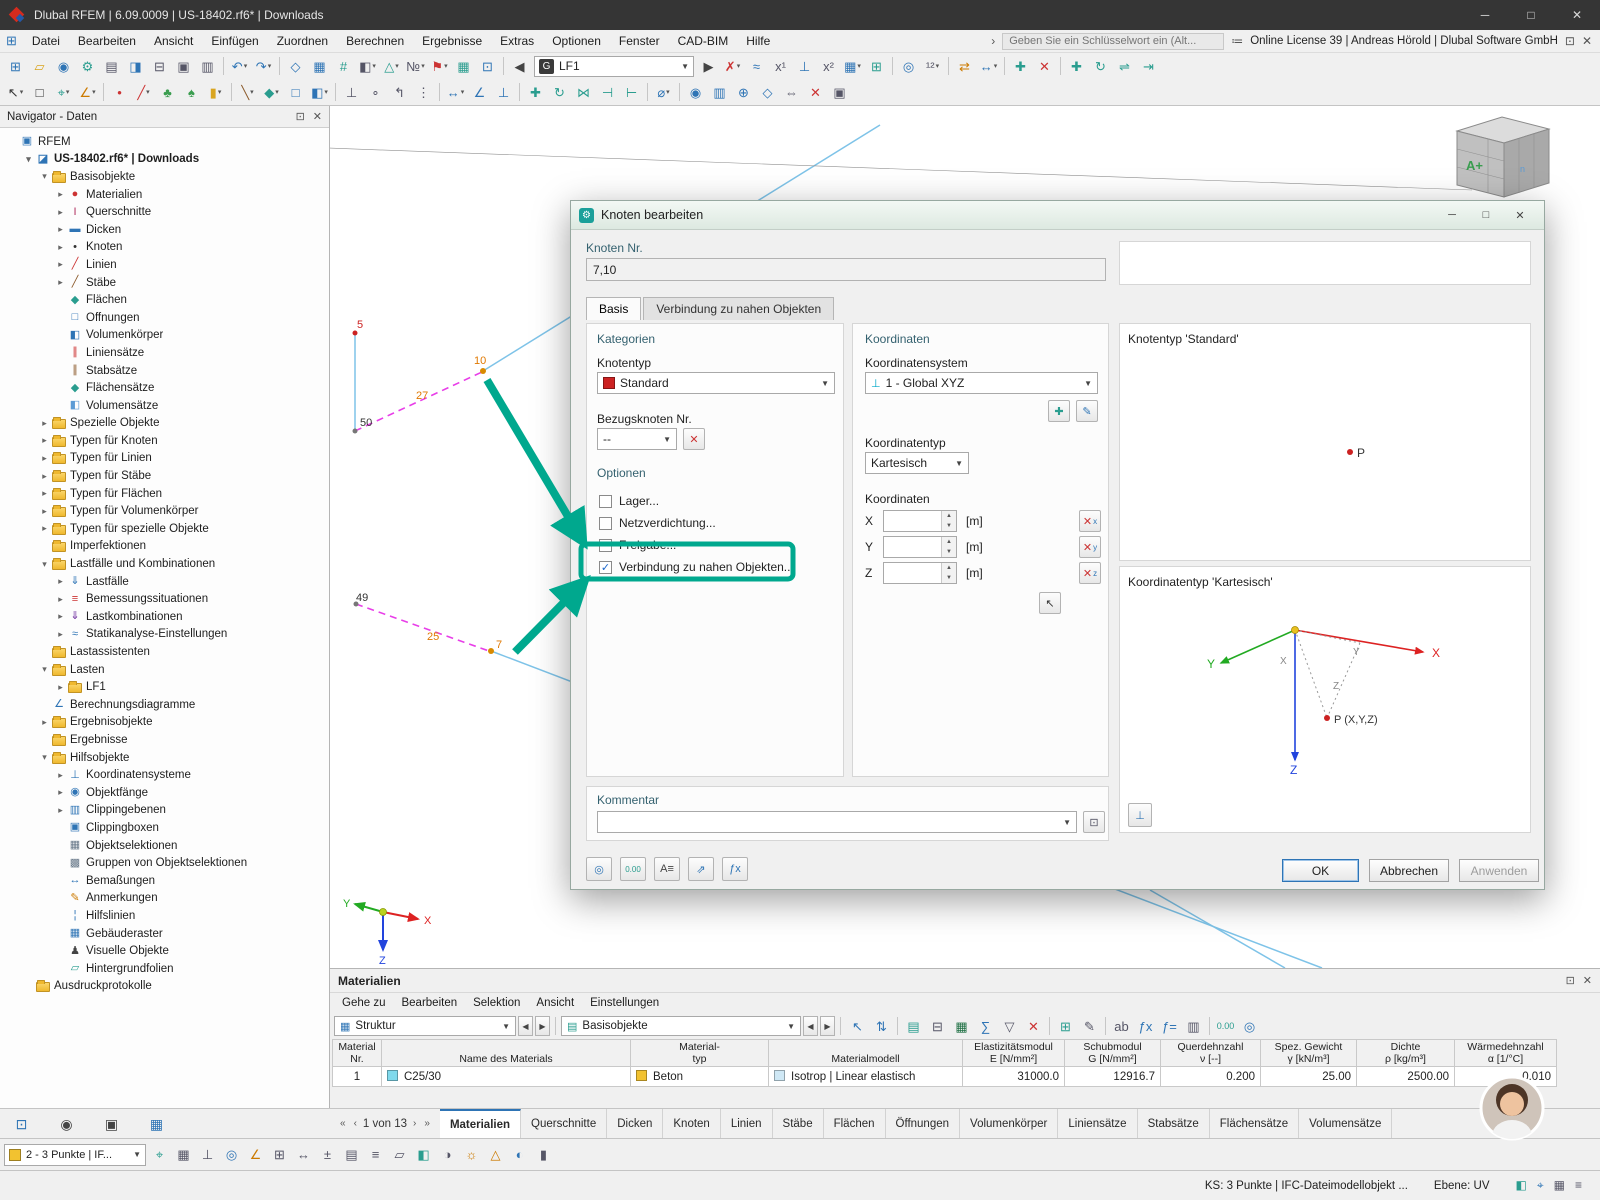 This screenshot has height=1200, width=1600. I want to click on collapse-icon: ▾, so click(44, 564).